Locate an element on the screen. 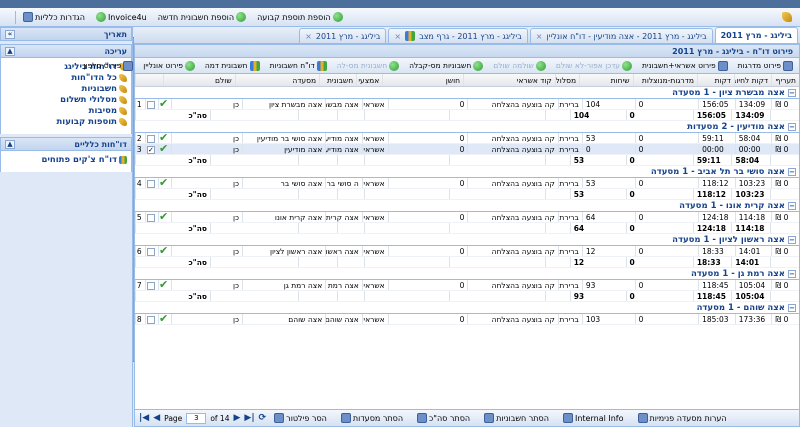 Image resolution: width=800 pixels, height=427 pixels. invoice4u-button: Invoice4u is located at coordinates (121, 17).